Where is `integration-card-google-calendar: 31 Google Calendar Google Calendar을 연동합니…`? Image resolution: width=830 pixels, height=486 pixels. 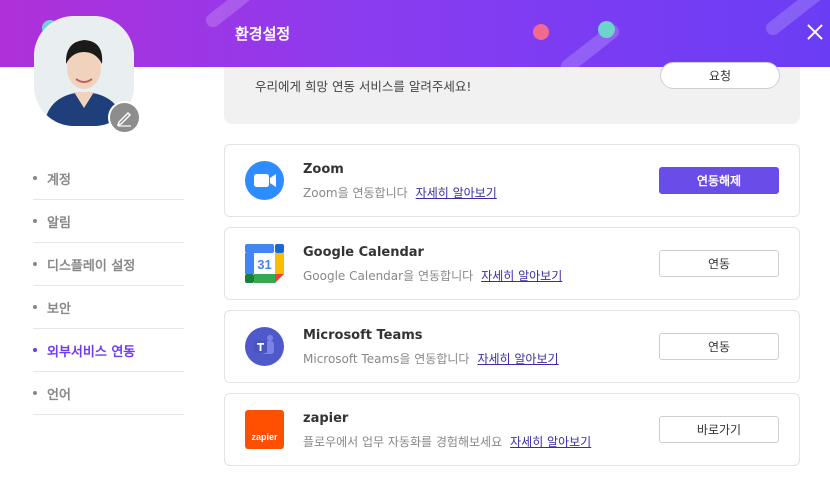
integration-card-google-calendar: 31 Google Calendar Google Calendar을 연동합니… is located at coordinates (512, 263).